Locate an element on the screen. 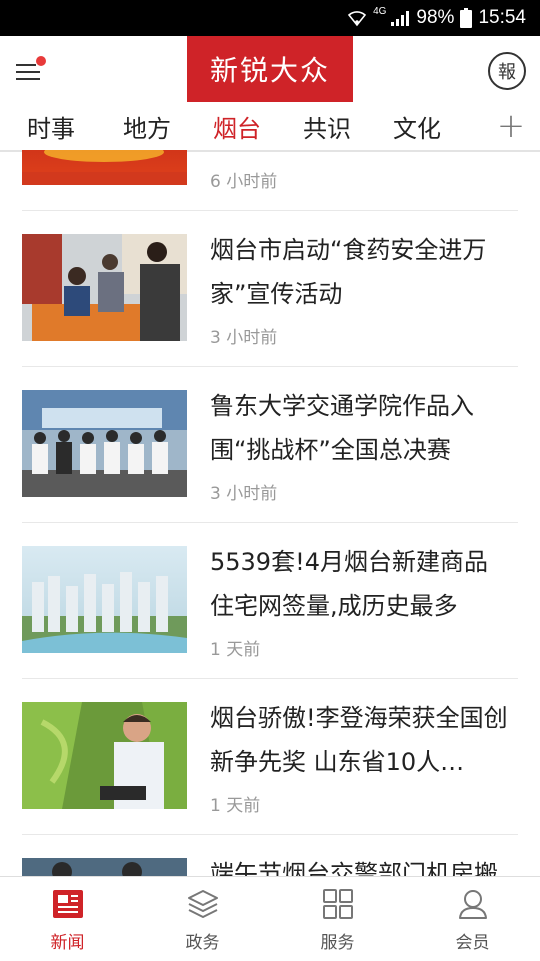 The image size is (540, 961). nav-government: 政务 is located at coordinates (202, 919).